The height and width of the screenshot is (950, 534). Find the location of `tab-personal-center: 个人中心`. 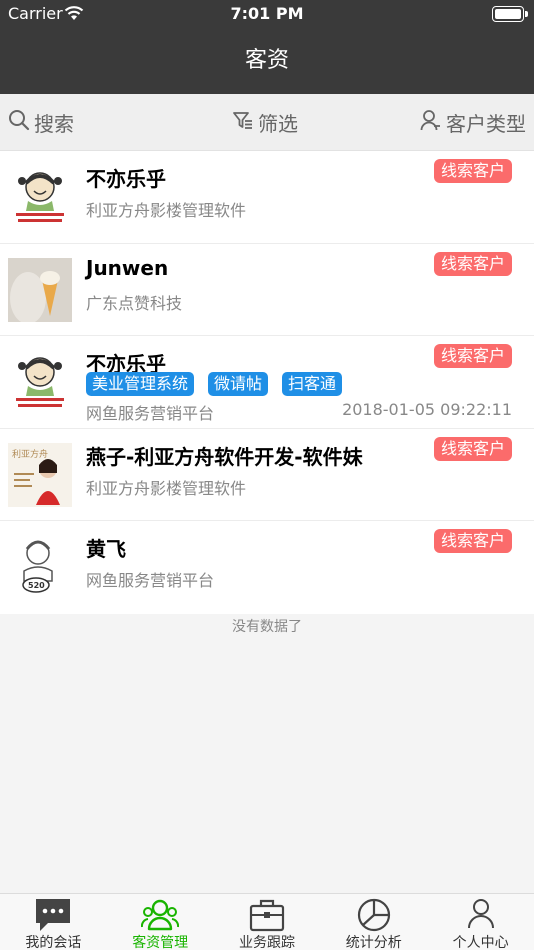

tab-personal-center: 个人中心 is located at coordinates (480, 922).